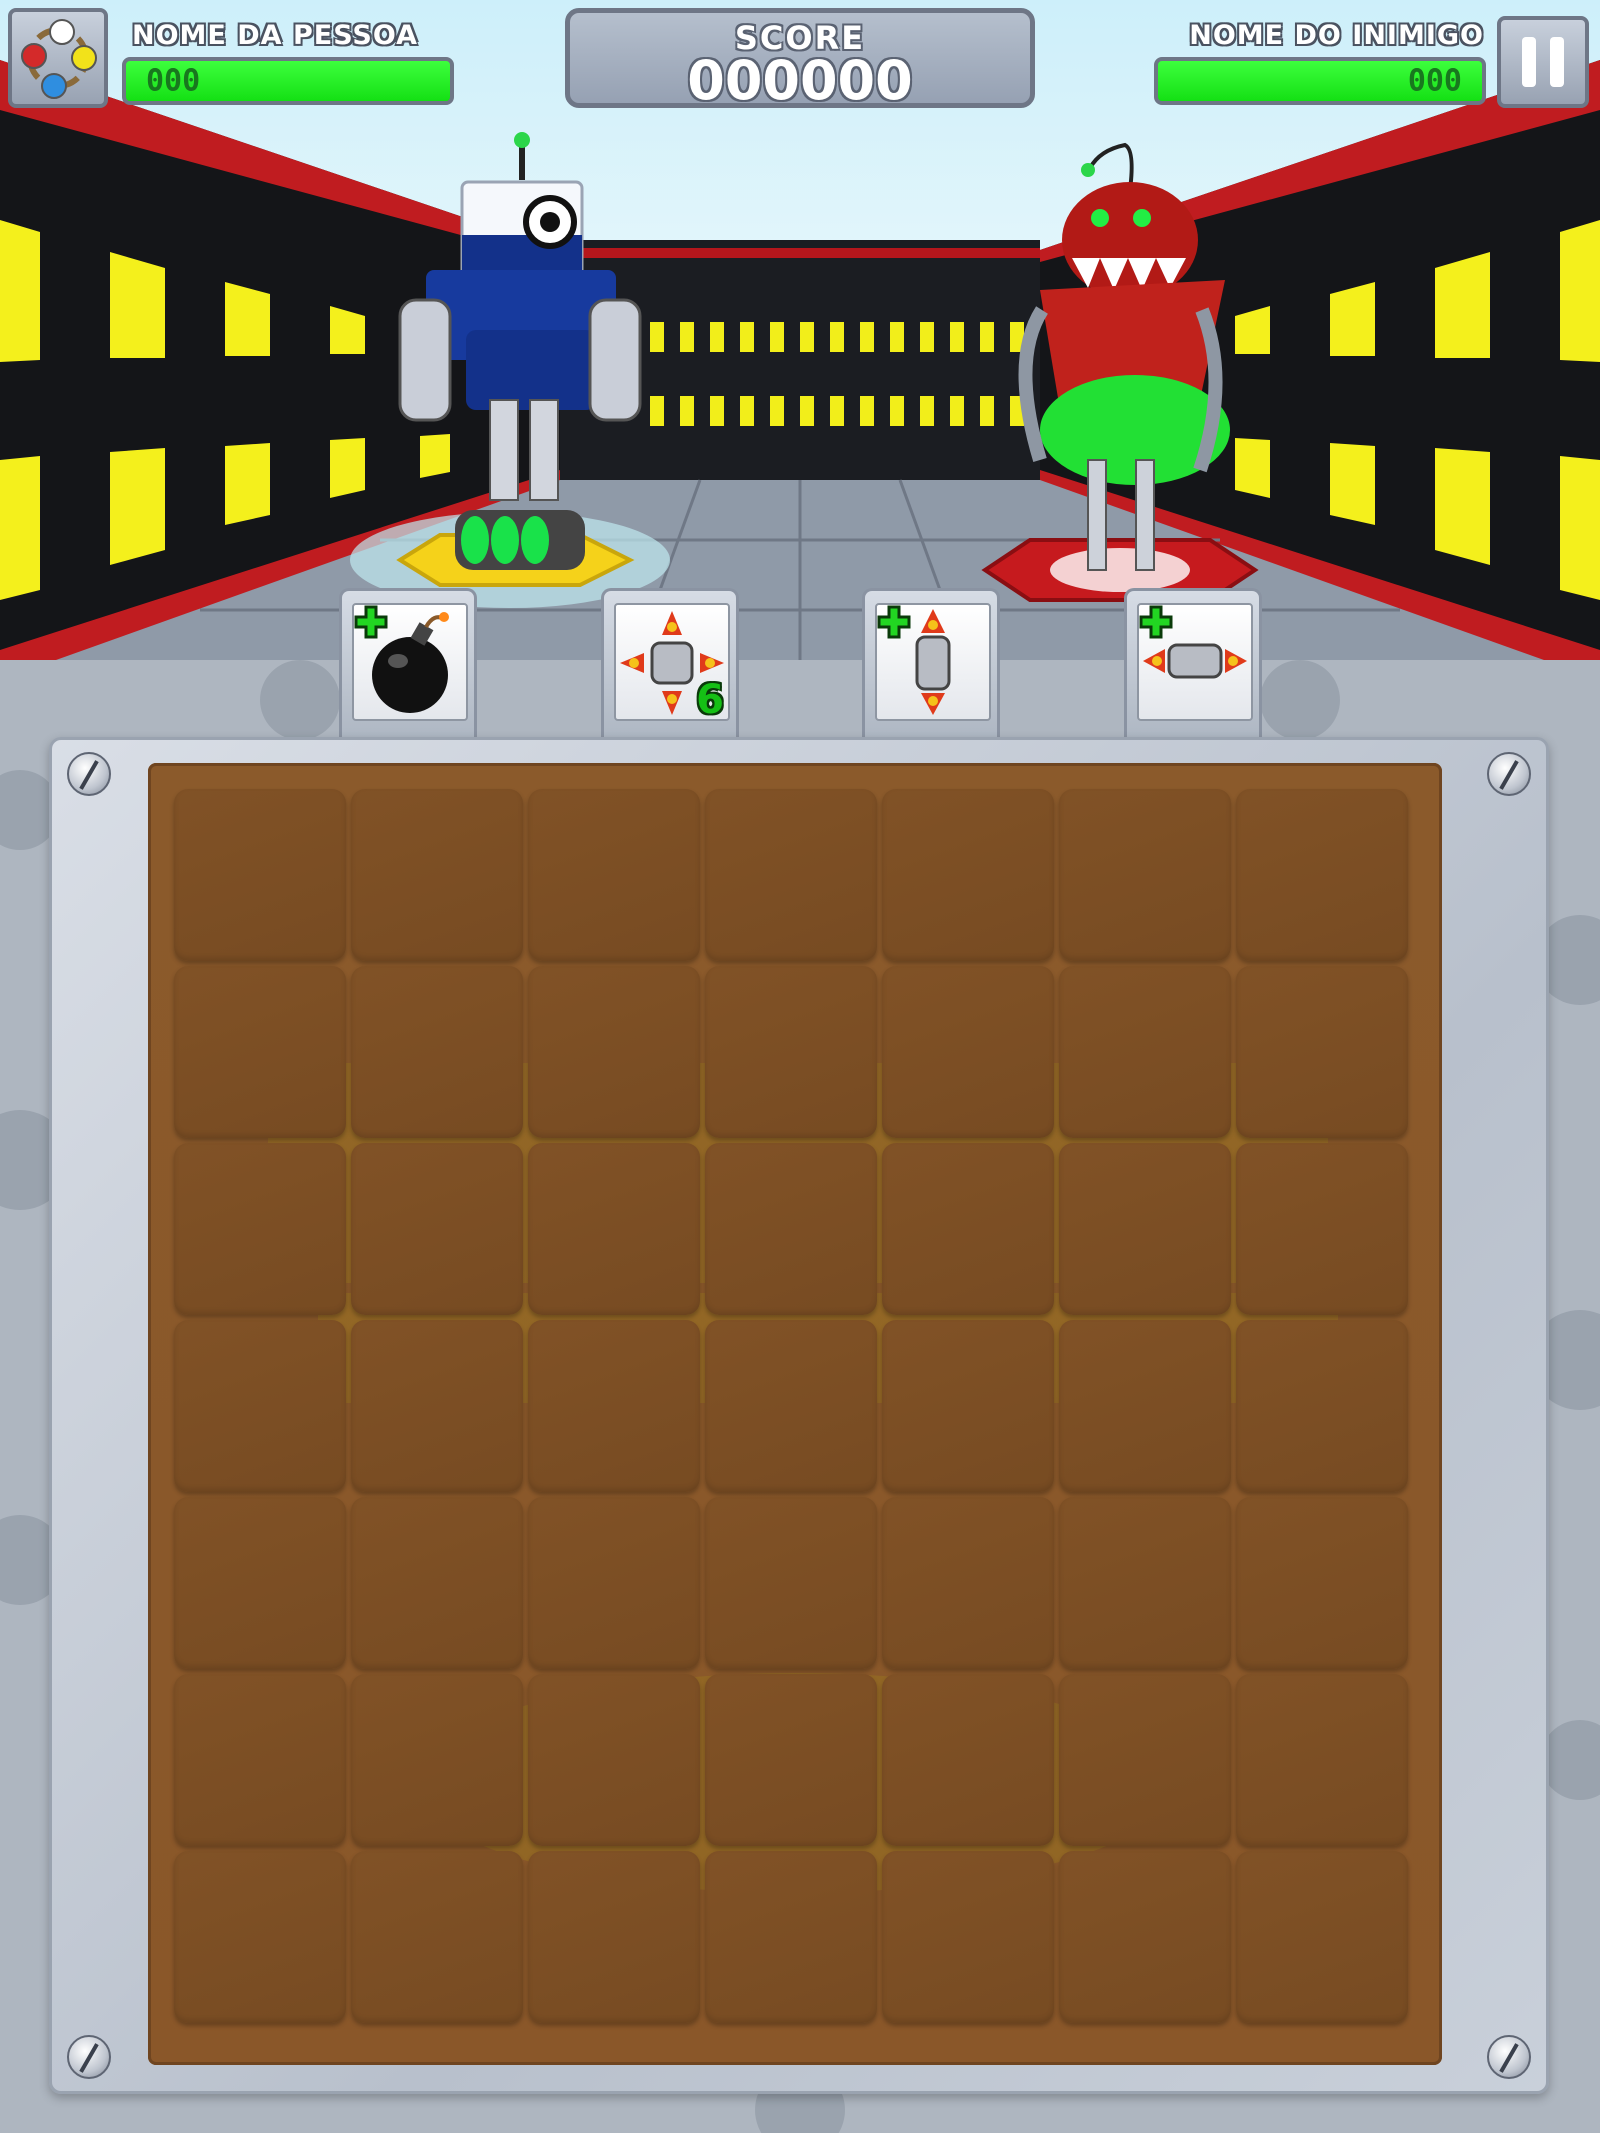  I want to click on powerup-bomb-card, so click(410, 662).